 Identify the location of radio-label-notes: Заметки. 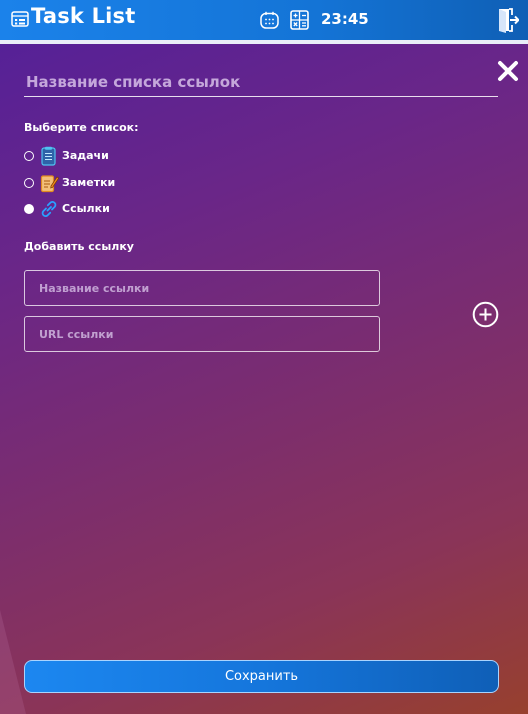
(89, 182).